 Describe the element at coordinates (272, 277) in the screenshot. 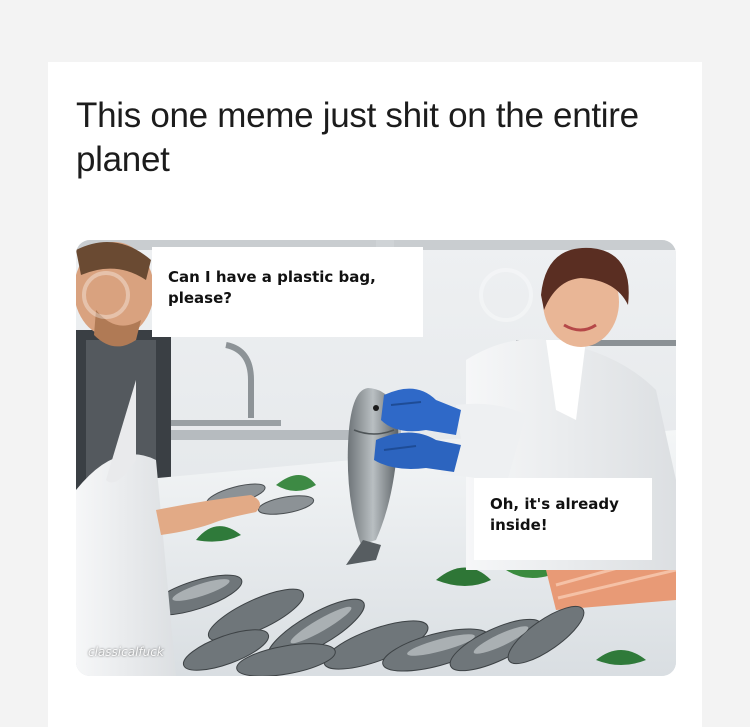

I see `customer-caption-line-1: Can I have a plastic bag,` at that location.